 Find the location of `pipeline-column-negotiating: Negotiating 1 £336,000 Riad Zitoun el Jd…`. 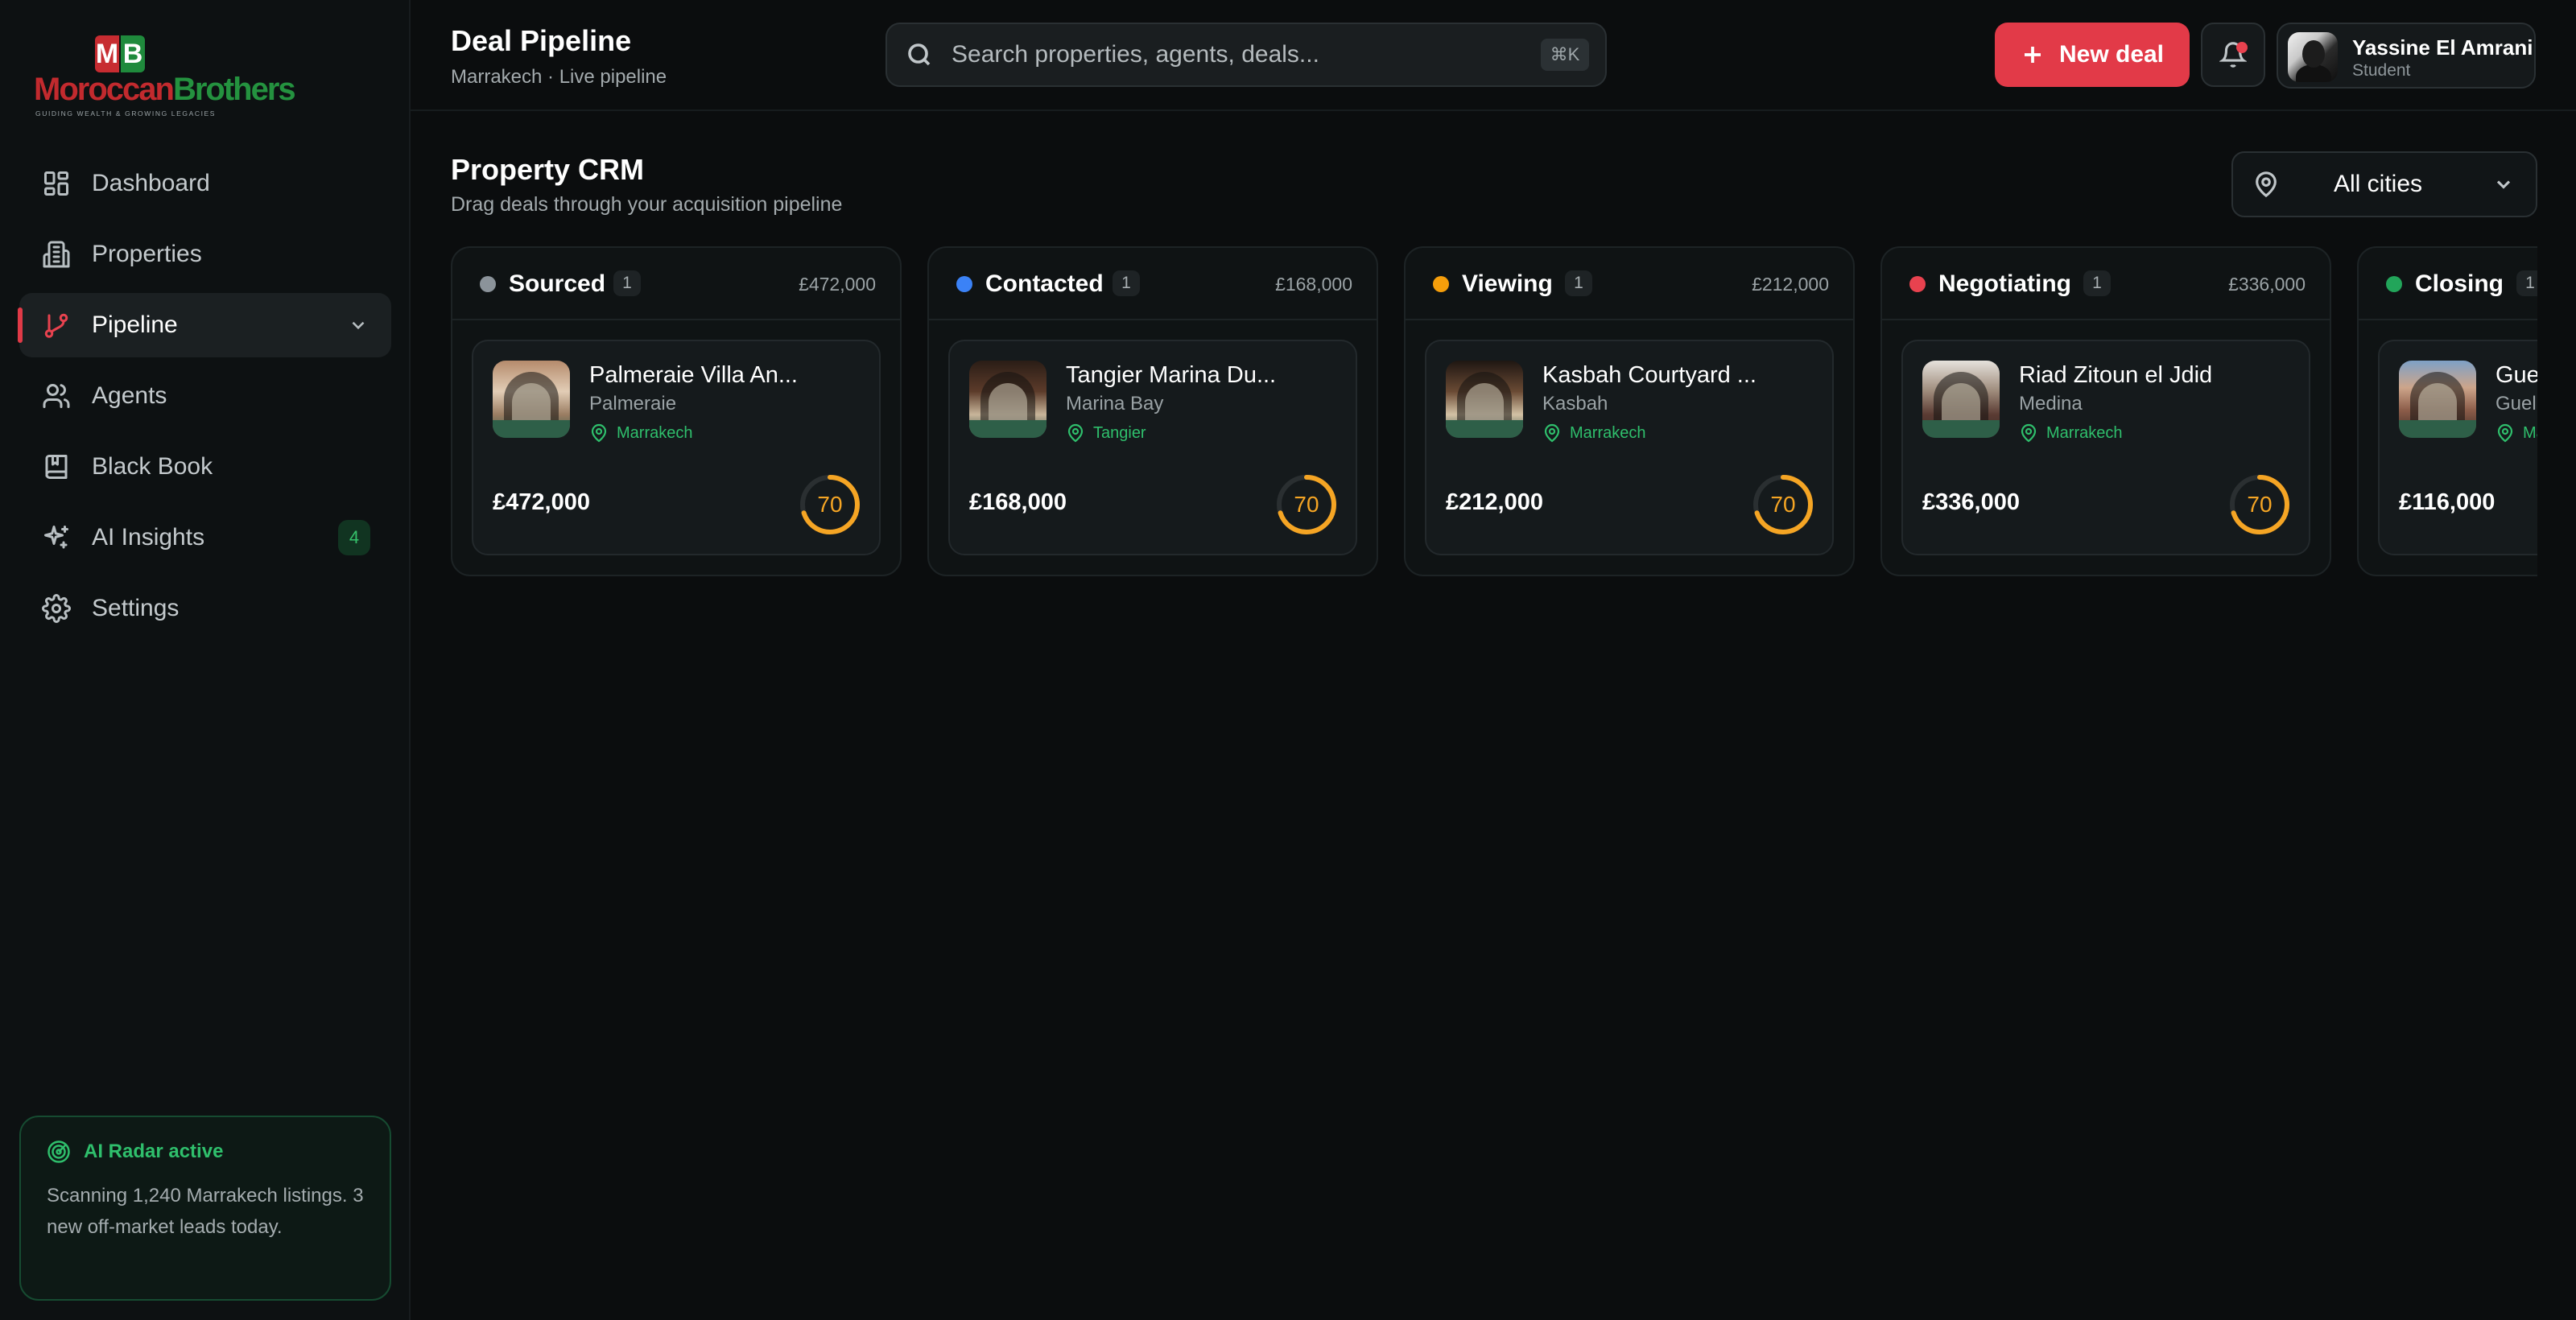

pipeline-column-negotiating: Negotiating 1 £336,000 Riad Zitoun el Jd… is located at coordinates (2105, 411).